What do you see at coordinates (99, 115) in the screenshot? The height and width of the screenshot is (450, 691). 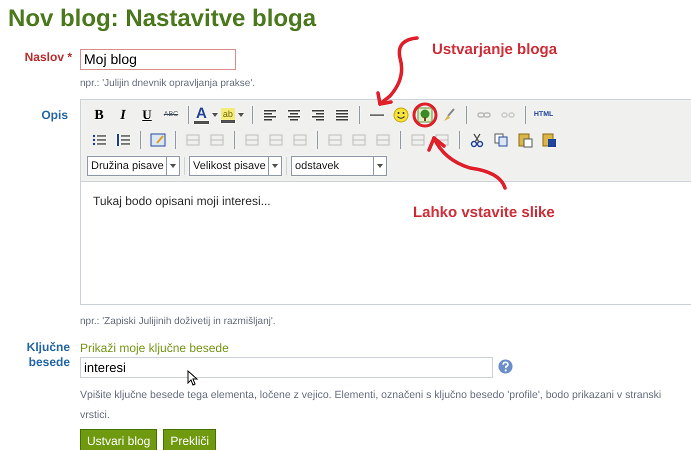 I see `toolbar-button: B` at bounding box center [99, 115].